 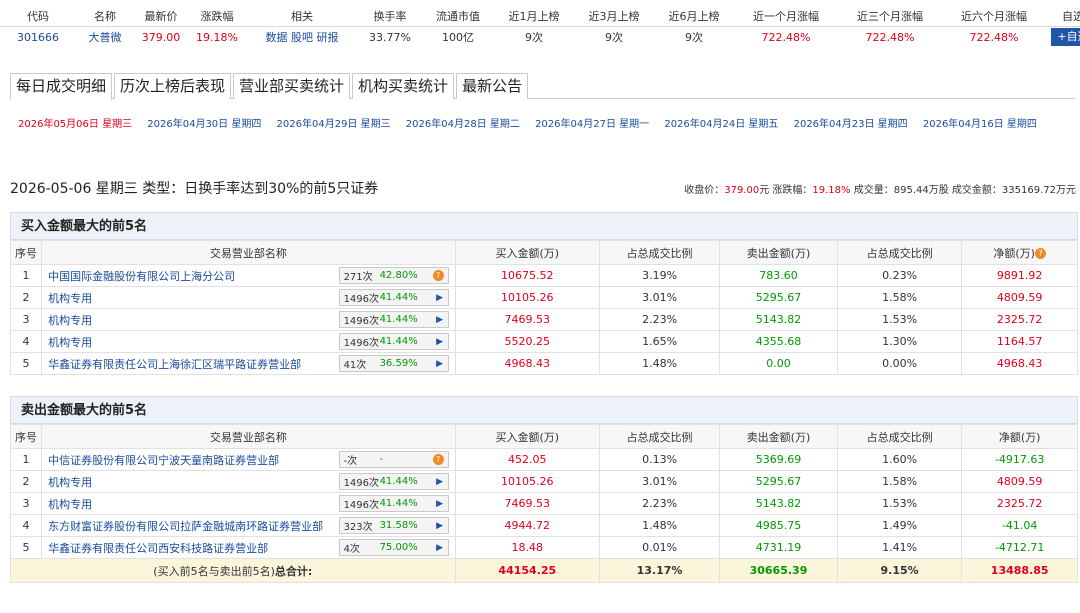 What do you see at coordinates (217, 16) in the screenshot?
I see `col-header: 涨跌幅` at bounding box center [217, 16].